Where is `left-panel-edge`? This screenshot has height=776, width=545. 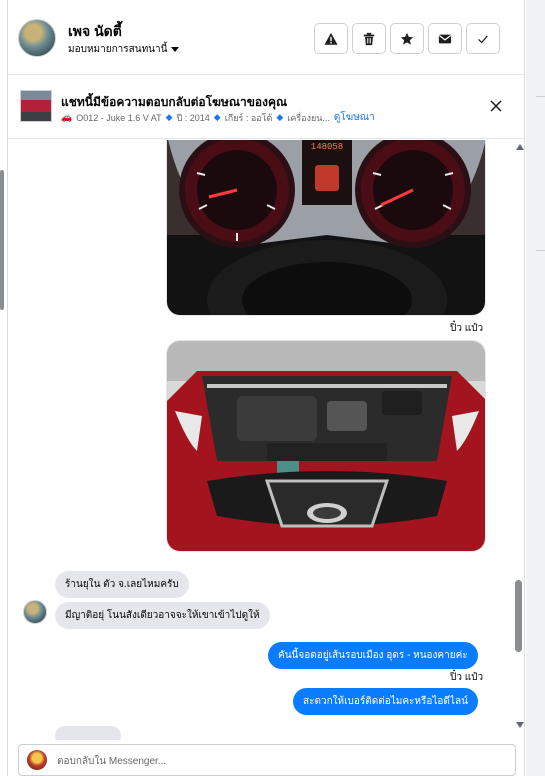 left-panel-edge is located at coordinates (2, 240).